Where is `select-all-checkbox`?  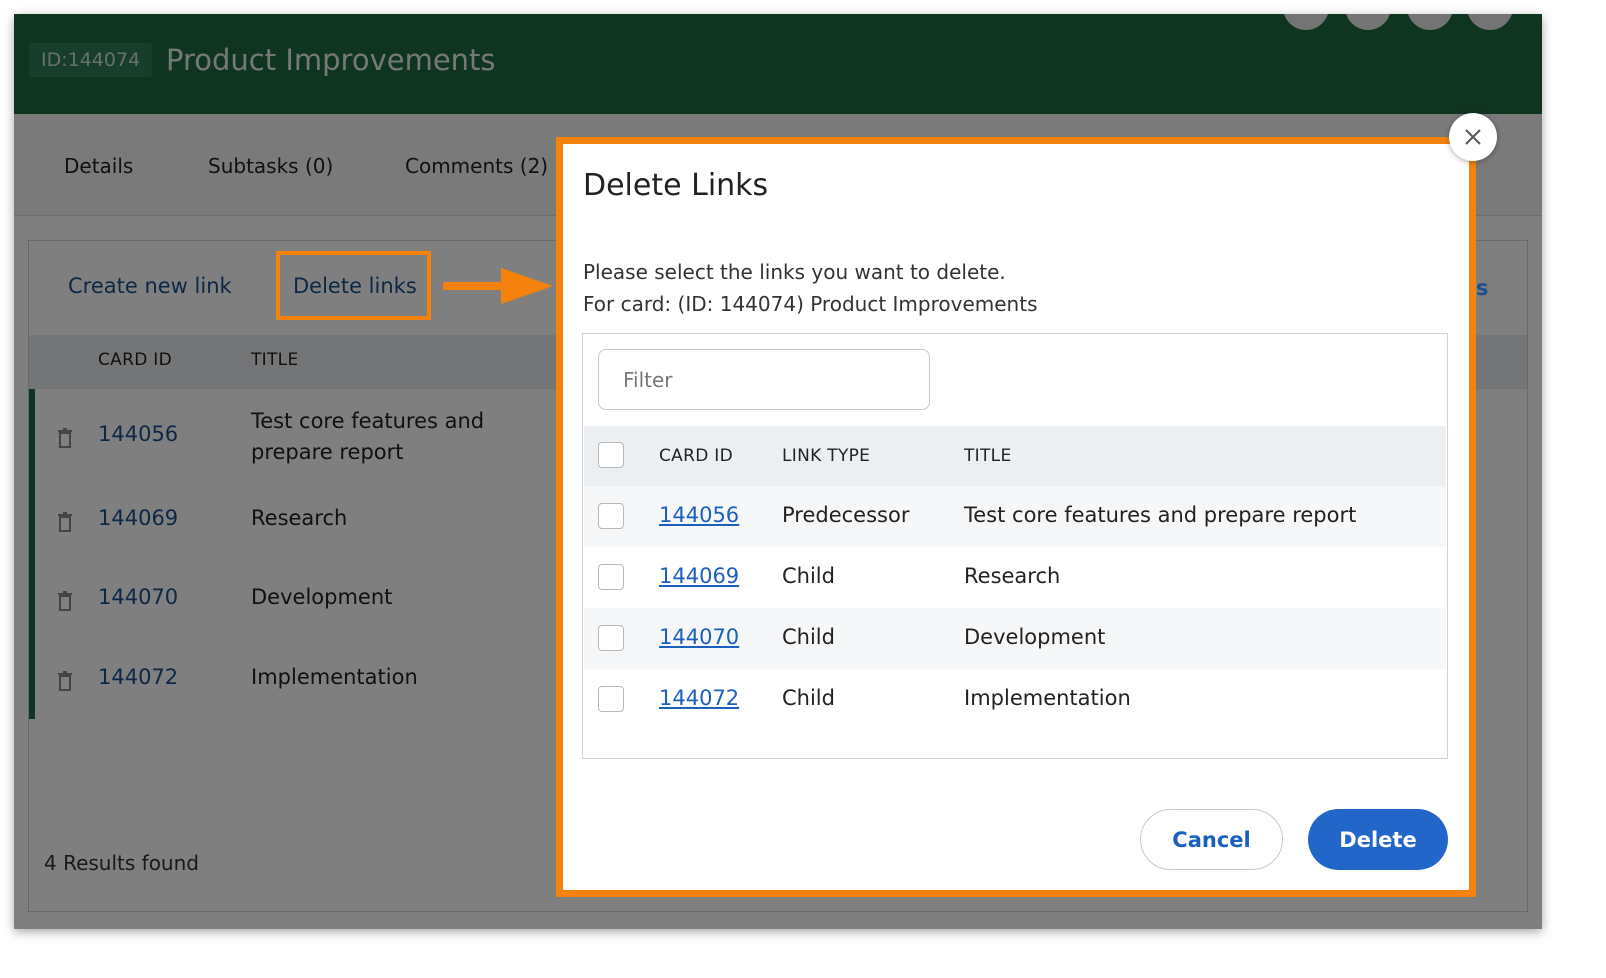
select-all-checkbox is located at coordinates (611, 455).